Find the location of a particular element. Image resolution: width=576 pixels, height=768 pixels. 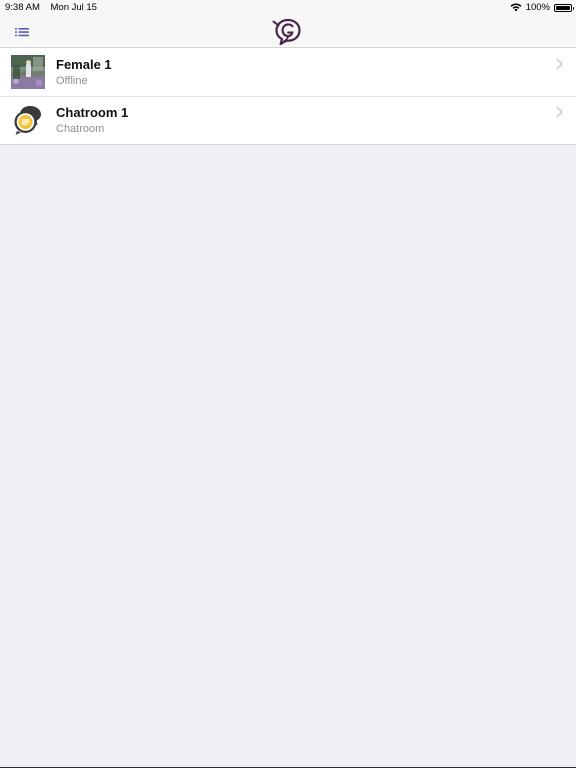

photo-avatar is located at coordinates (28, 72).